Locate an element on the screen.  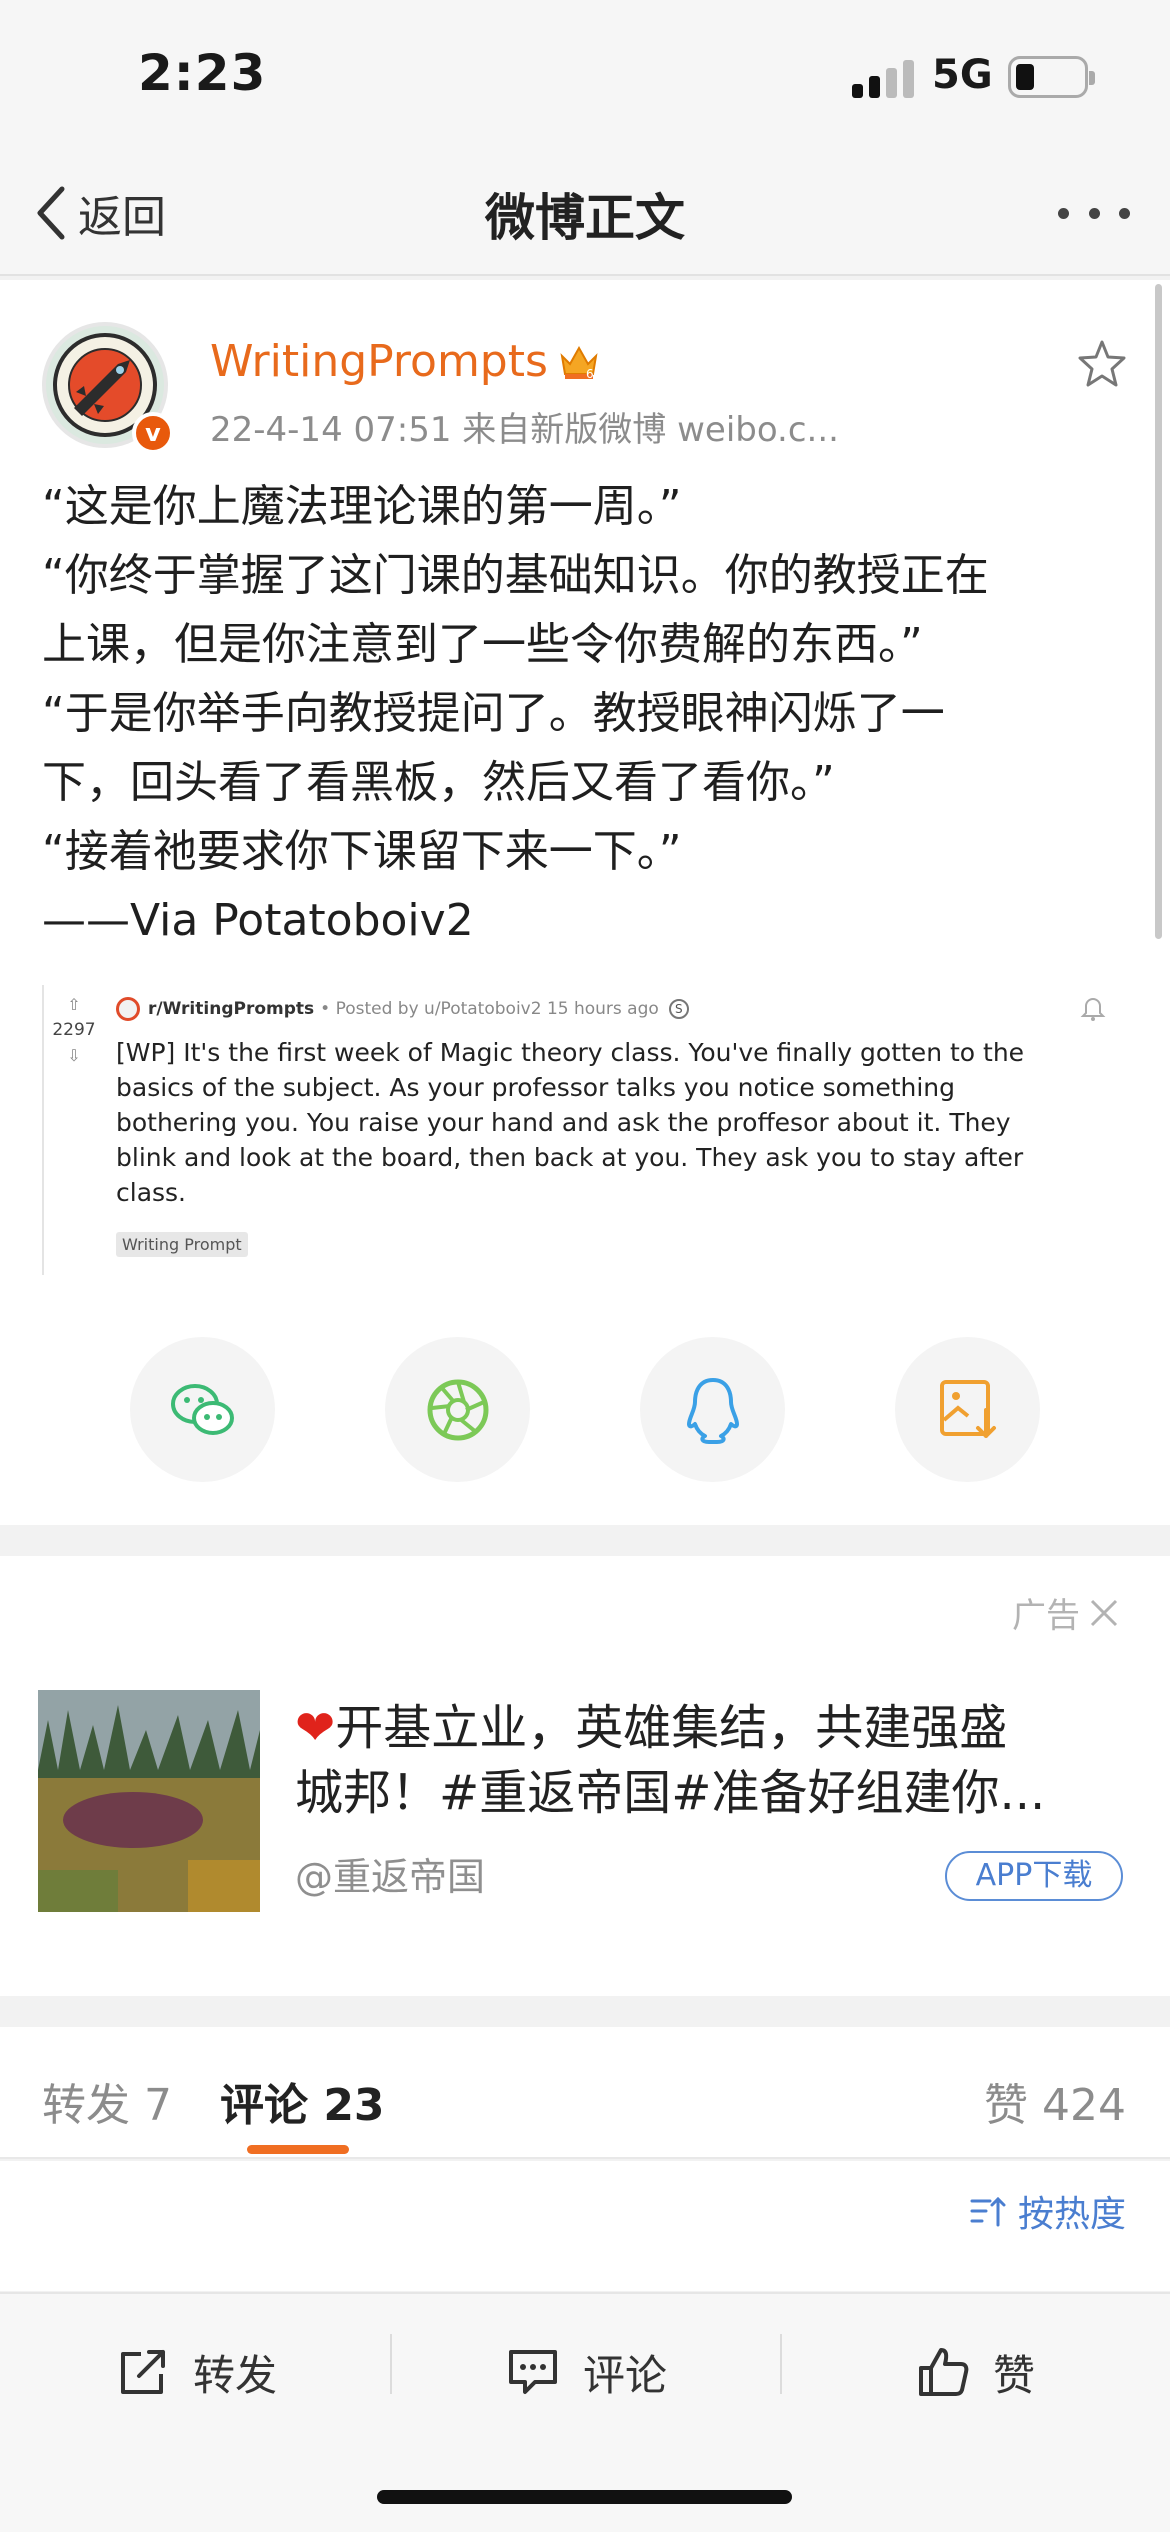
award-icon: S is located at coordinates (678, 1009).